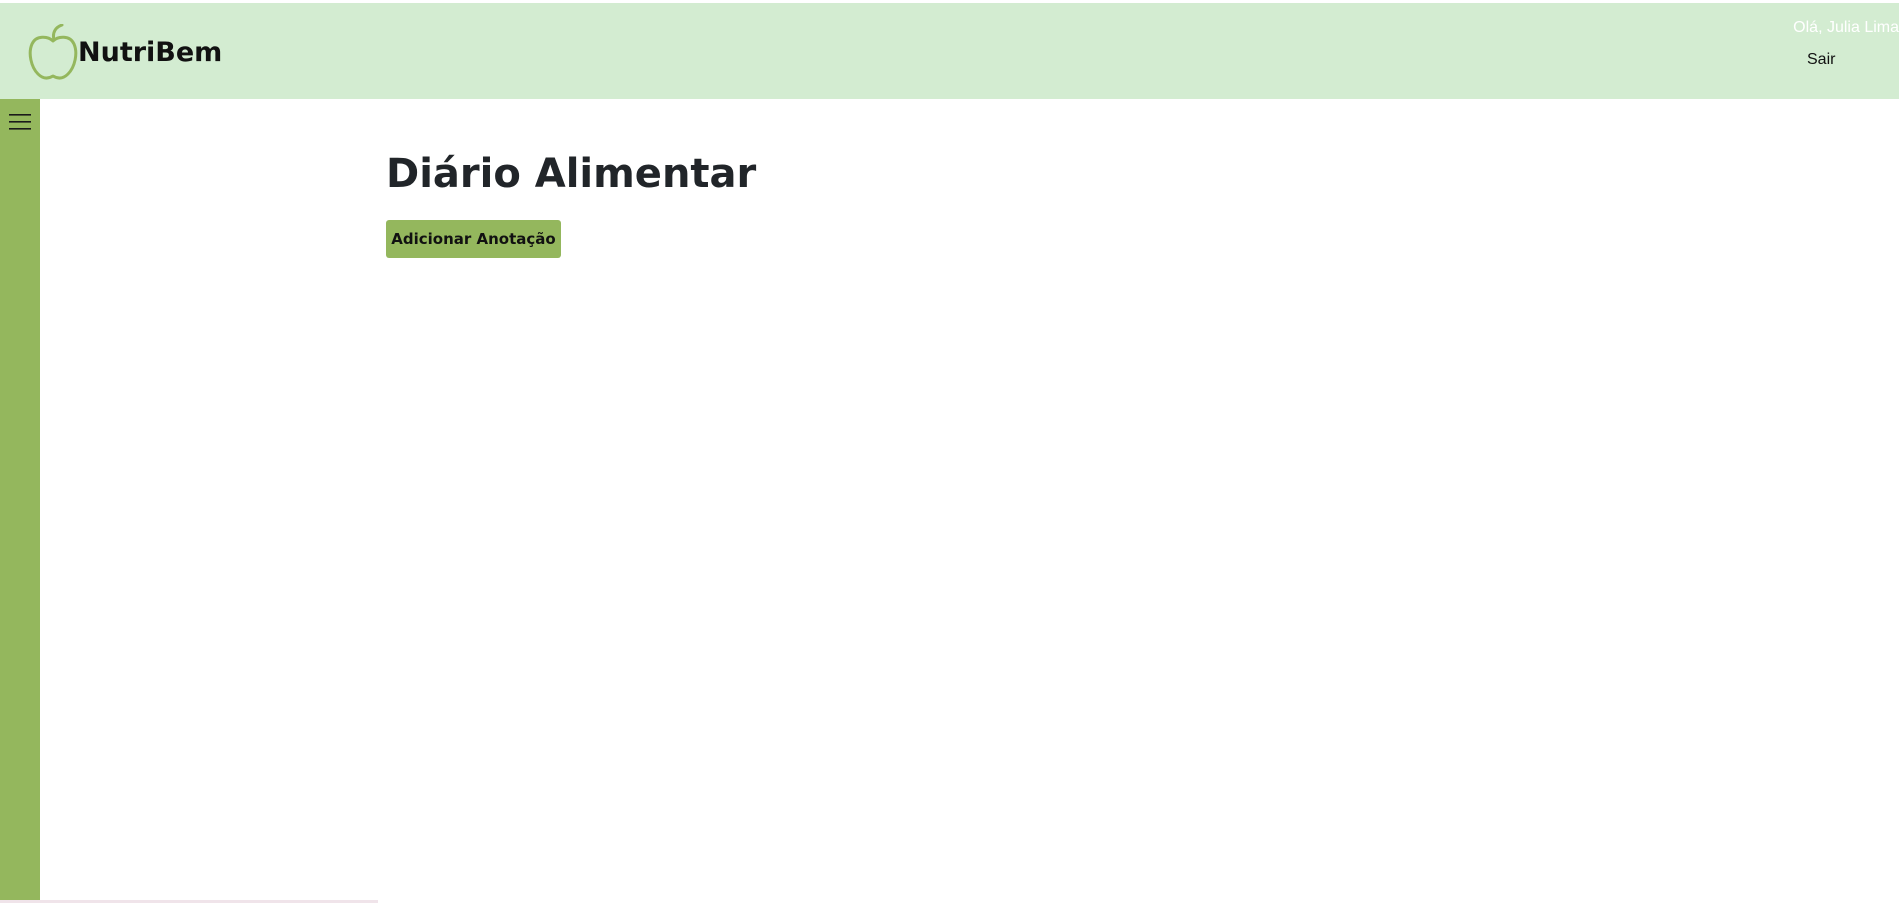 The height and width of the screenshot is (904, 1899). Describe the element at coordinates (189, 901) in the screenshot. I see `bottom-divider` at that location.